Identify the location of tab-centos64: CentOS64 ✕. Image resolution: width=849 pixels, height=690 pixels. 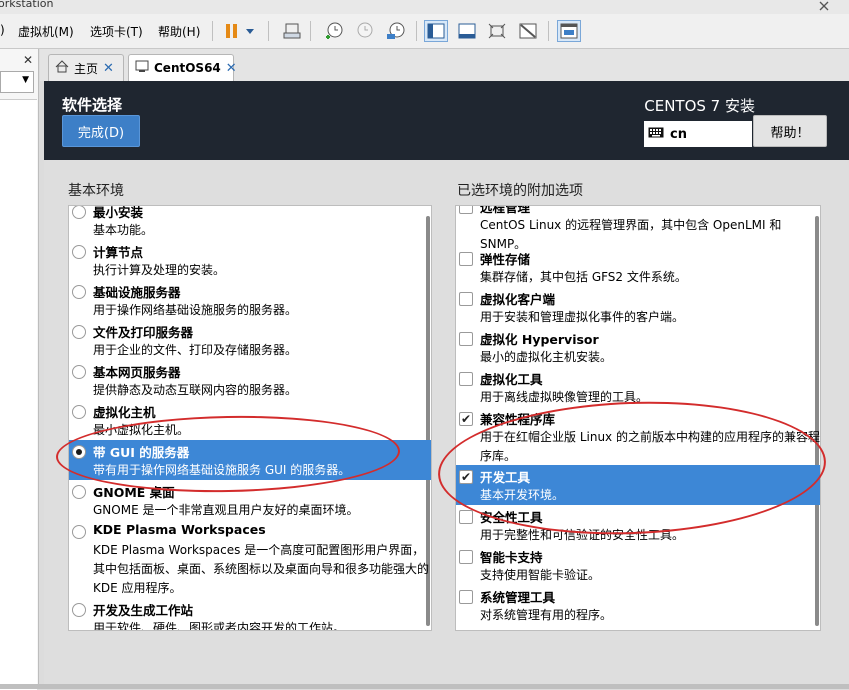
(182, 67).